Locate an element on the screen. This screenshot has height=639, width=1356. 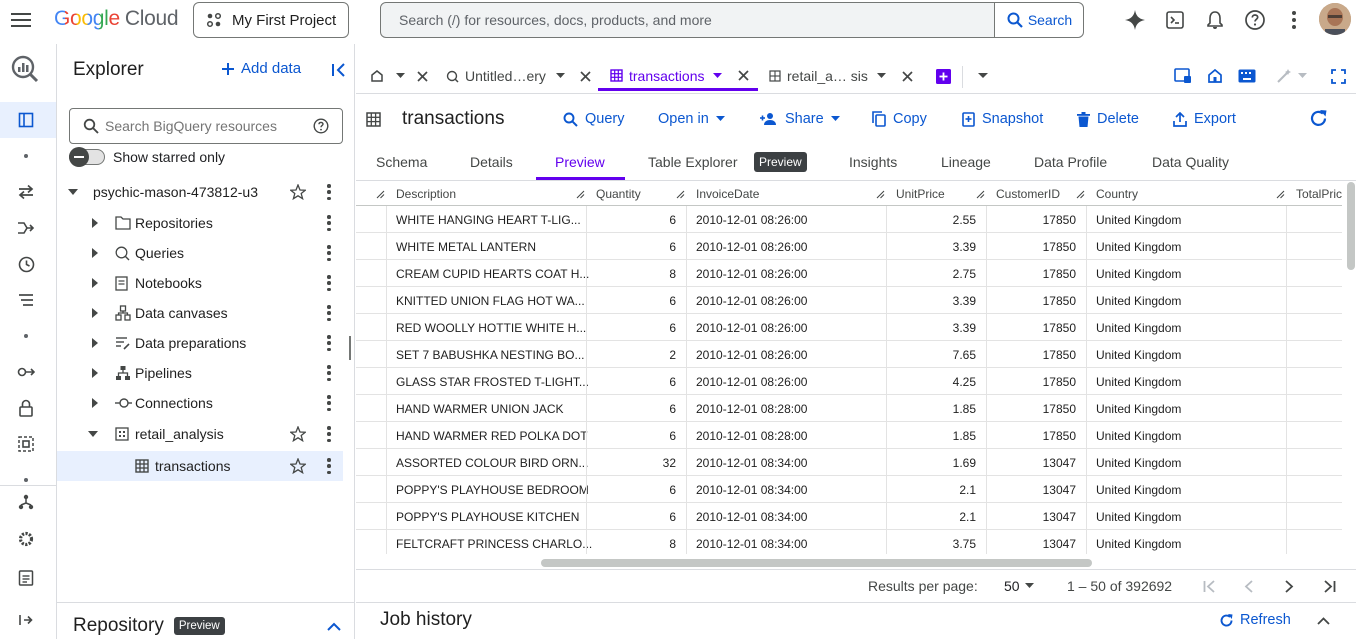
tree-item-data-preparations: Data preparations is located at coordinates (200, 343).